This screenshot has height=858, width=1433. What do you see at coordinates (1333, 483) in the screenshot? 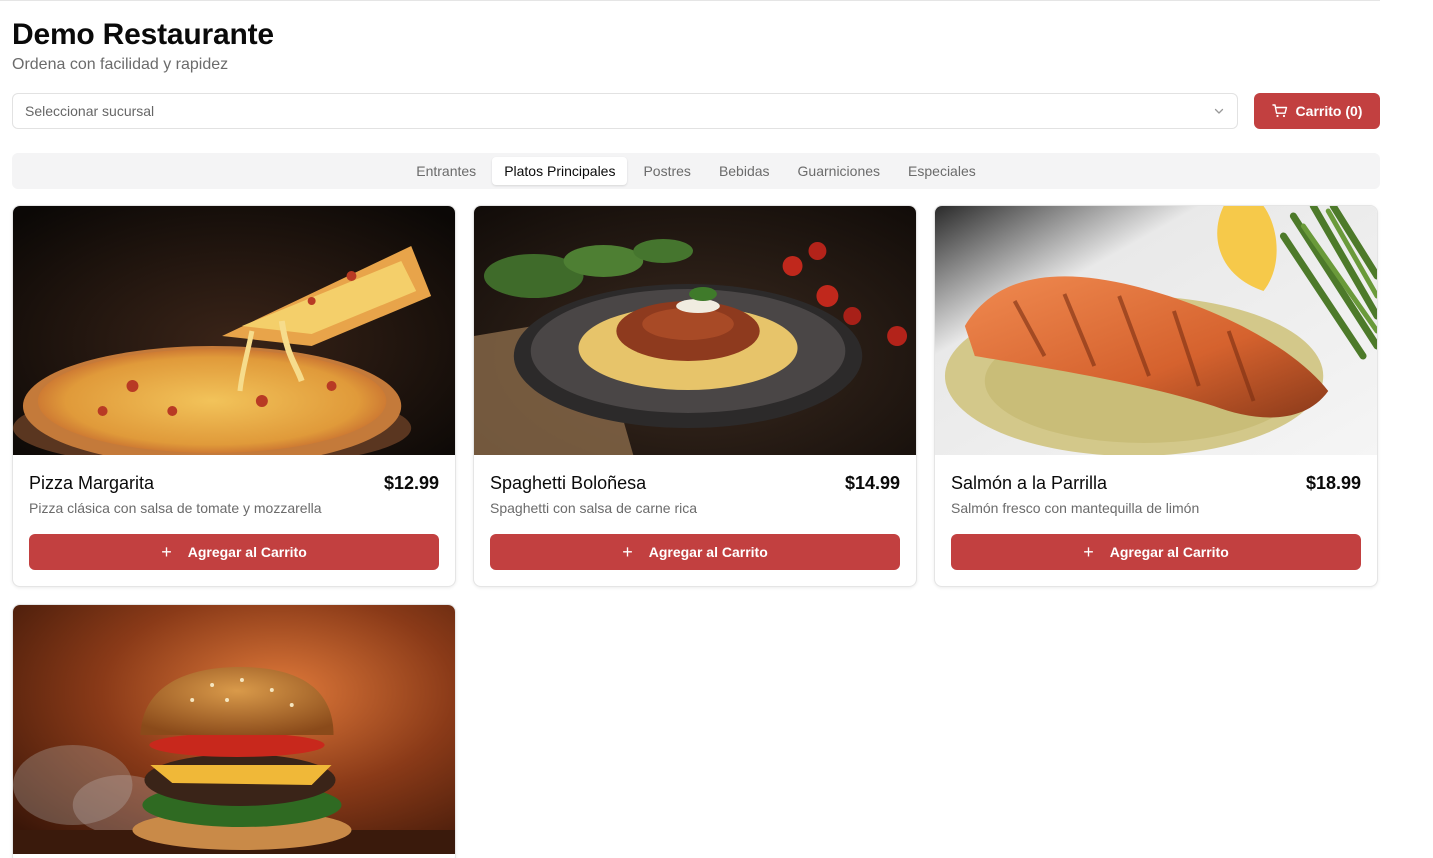
I see `product-price: $18.99` at bounding box center [1333, 483].